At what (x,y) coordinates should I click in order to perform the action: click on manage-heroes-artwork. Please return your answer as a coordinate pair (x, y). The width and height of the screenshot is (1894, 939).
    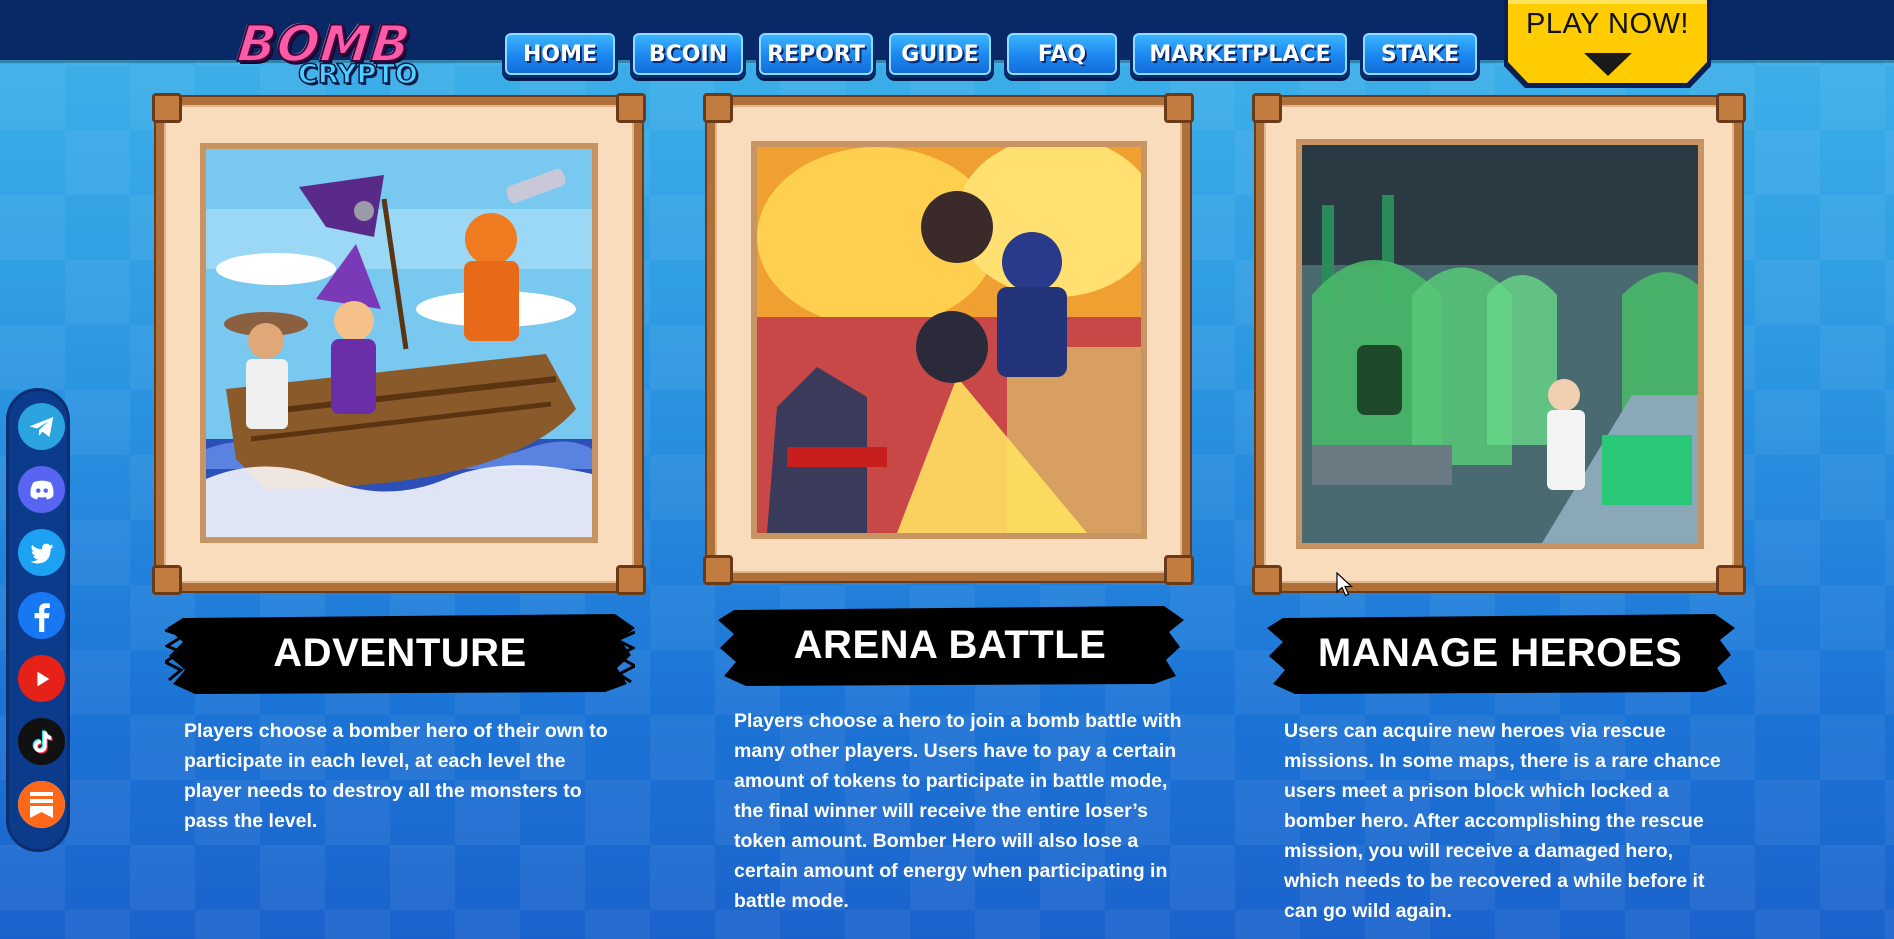
    Looking at the image, I should click on (1500, 344).